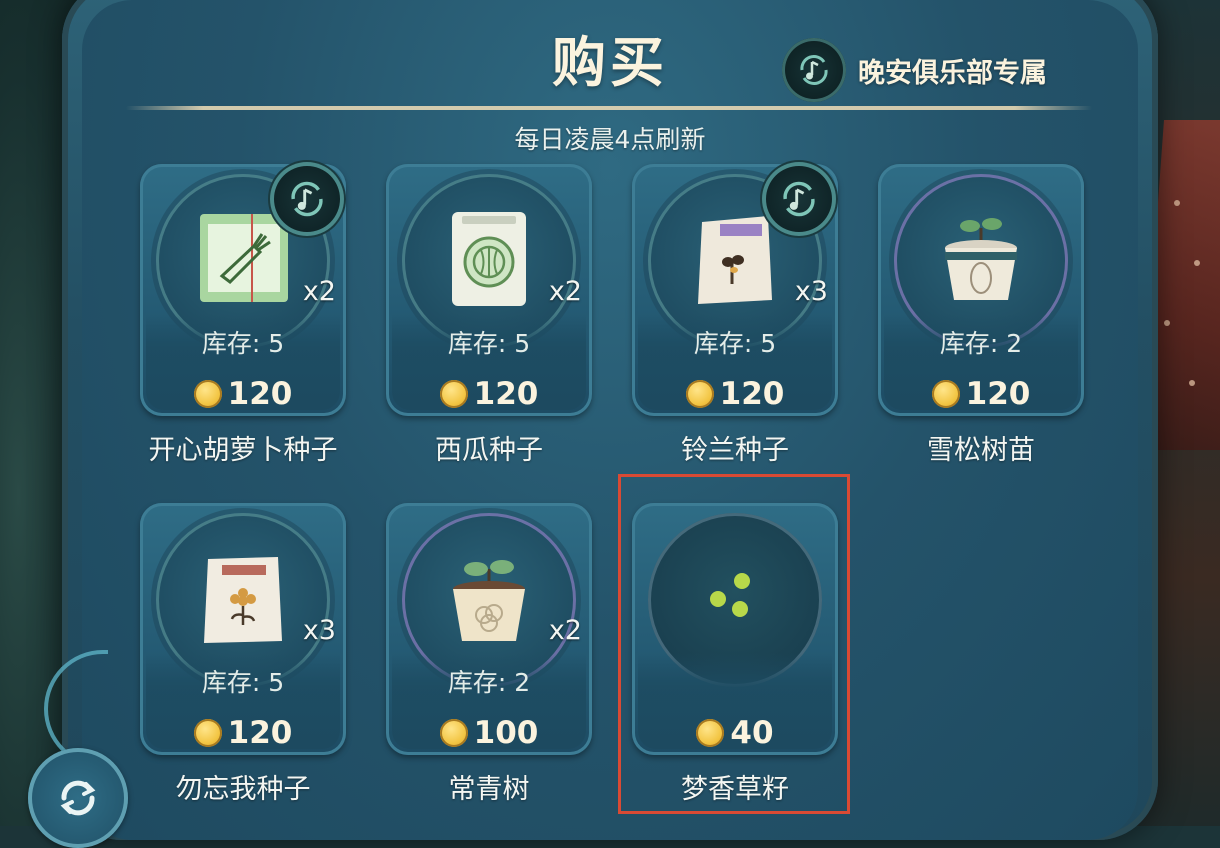 The width and height of the screenshot is (1220, 848). I want to click on shop-item-cedar-sapling: 库存: 2 120 雪松树苗, so click(981, 315).